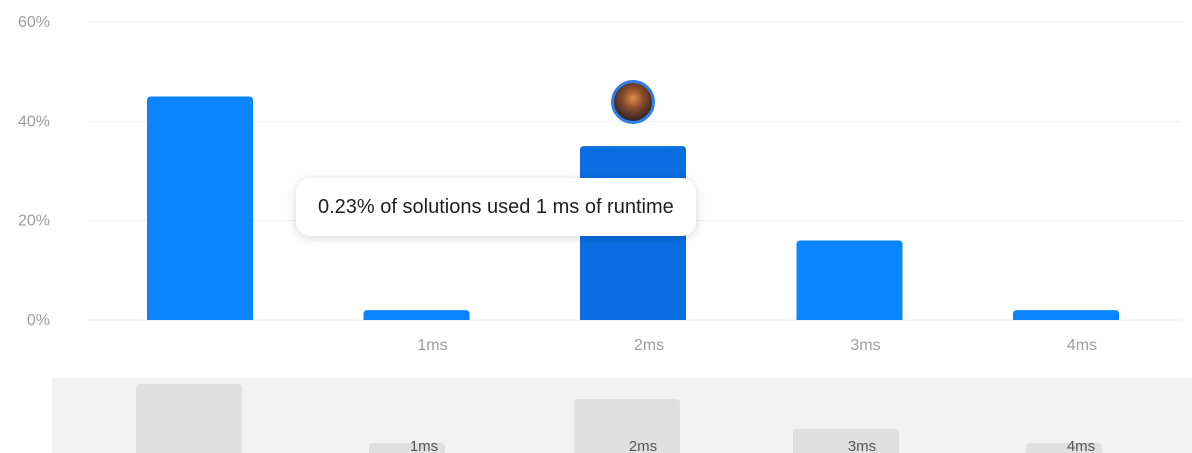 The width and height of the screenshot is (1192, 453). What do you see at coordinates (865, 345) in the screenshot?
I see `x-tick-label: 3ms` at bounding box center [865, 345].